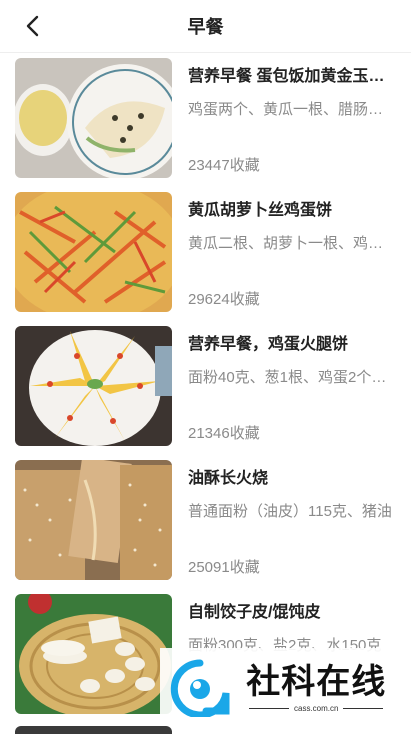 This screenshot has width=411, height=734. Describe the element at coordinates (224, 299) in the screenshot. I see `favorites-count: 29624收藏` at that location.